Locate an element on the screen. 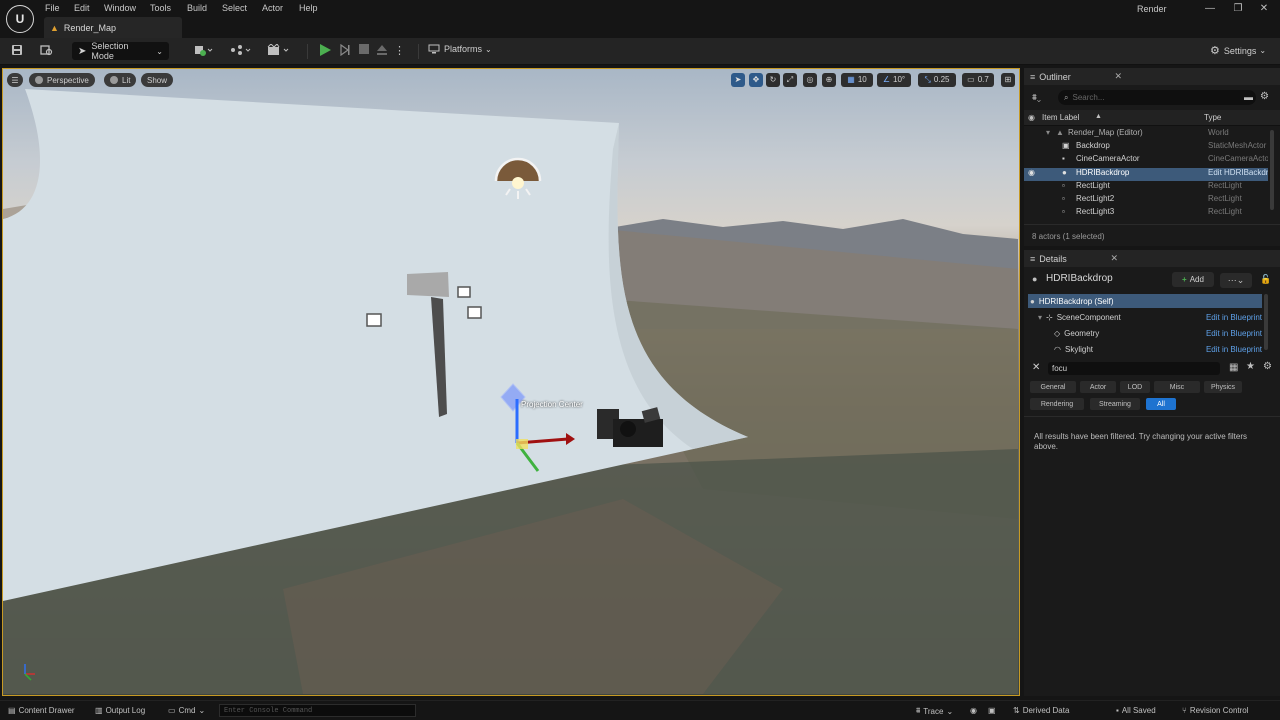  menu-build: Build is located at coordinates (197, 8).